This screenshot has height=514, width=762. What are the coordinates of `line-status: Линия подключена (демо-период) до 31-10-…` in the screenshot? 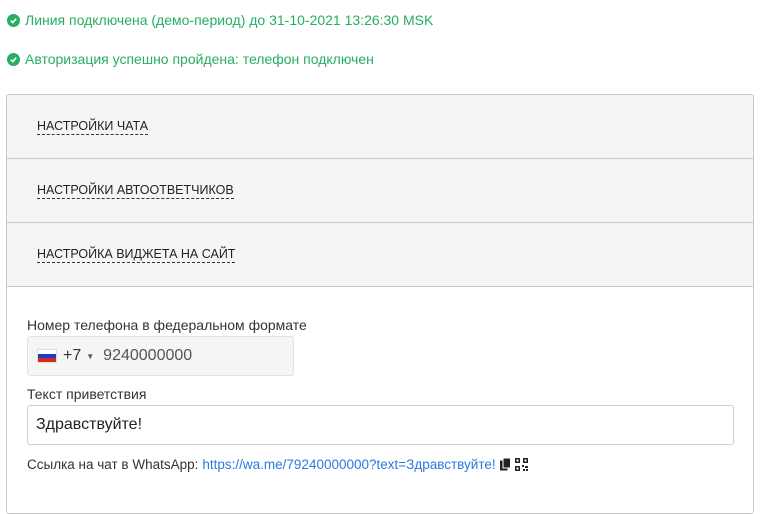 It's located at (220, 20).